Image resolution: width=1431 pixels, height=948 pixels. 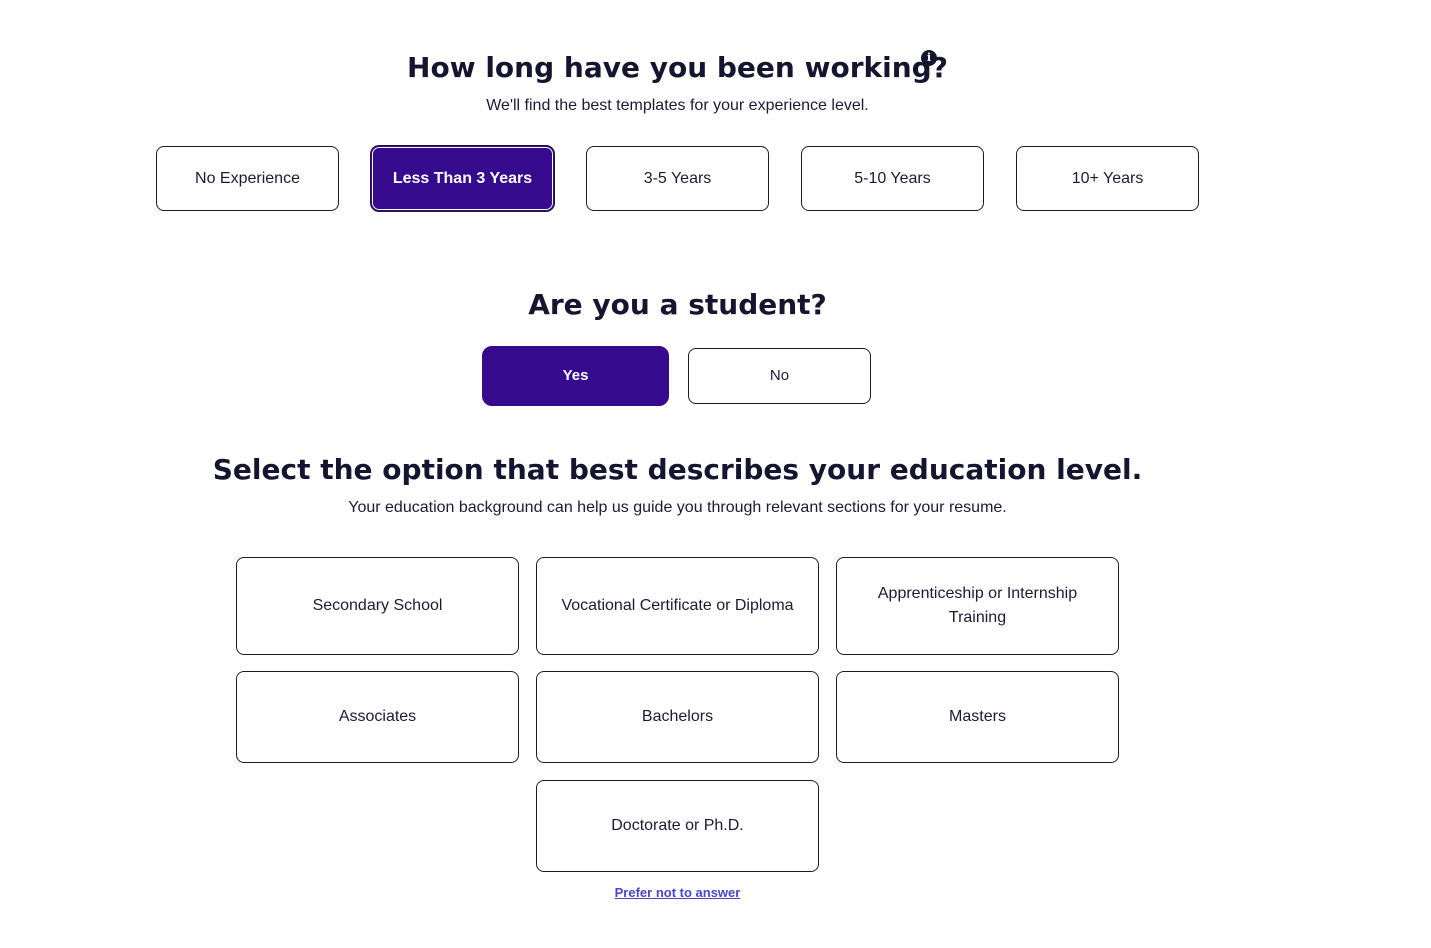 What do you see at coordinates (377, 606) in the screenshot?
I see `education-option-secondary-school: Secondary School` at bounding box center [377, 606].